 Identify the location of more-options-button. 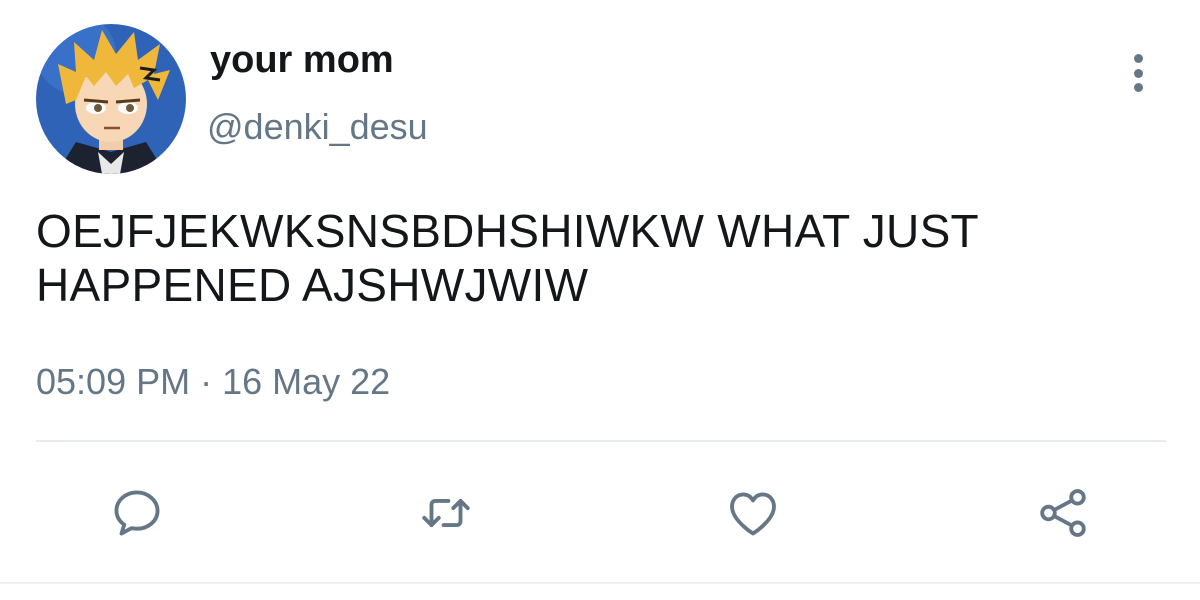
(1138, 73).